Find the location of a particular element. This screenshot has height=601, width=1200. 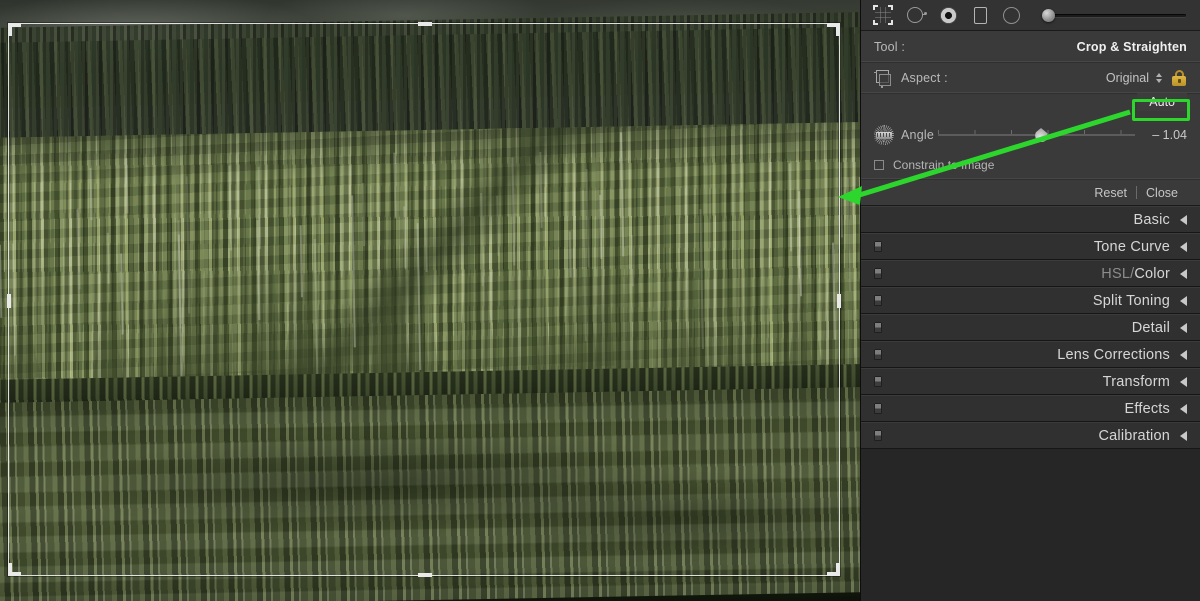

develop-toolstrip is located at coordinates (1030, 15).